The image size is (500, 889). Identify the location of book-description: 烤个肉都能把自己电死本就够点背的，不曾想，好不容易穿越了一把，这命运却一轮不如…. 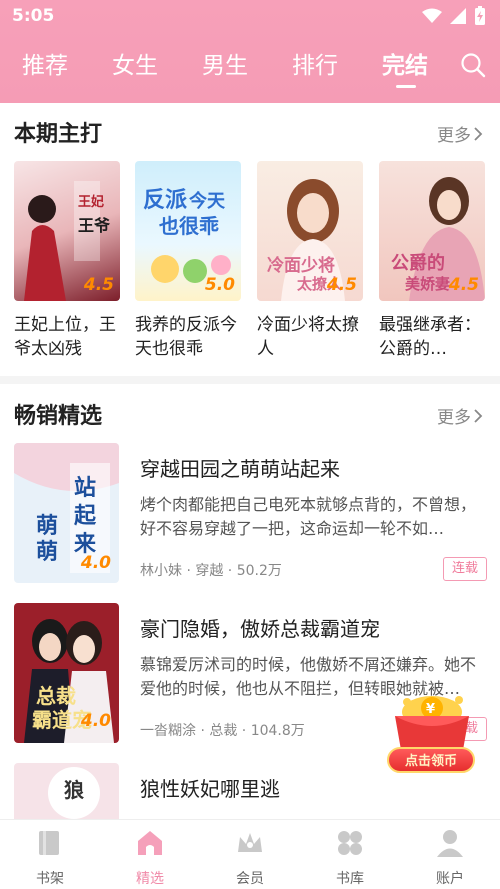
(308, 516).